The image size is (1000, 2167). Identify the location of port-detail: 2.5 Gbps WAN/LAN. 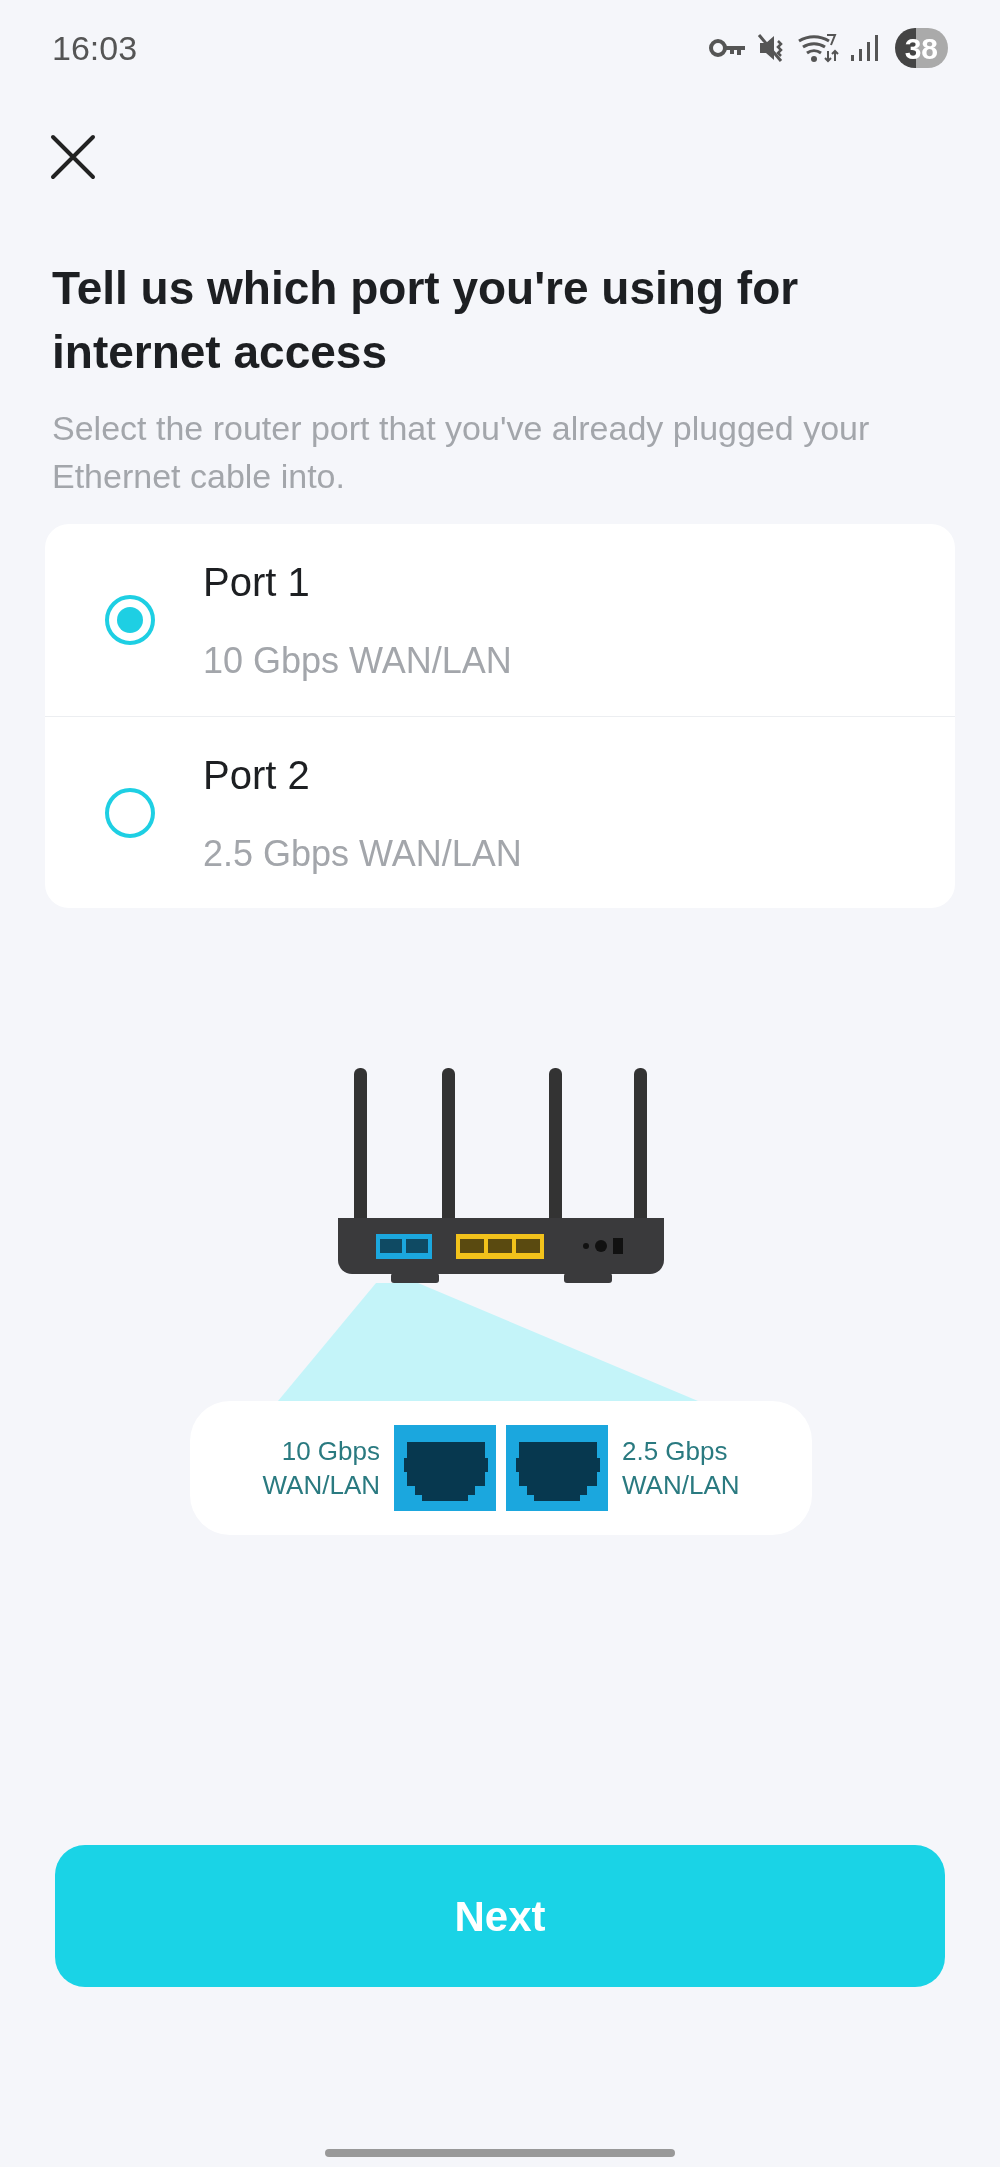
(362, 853).